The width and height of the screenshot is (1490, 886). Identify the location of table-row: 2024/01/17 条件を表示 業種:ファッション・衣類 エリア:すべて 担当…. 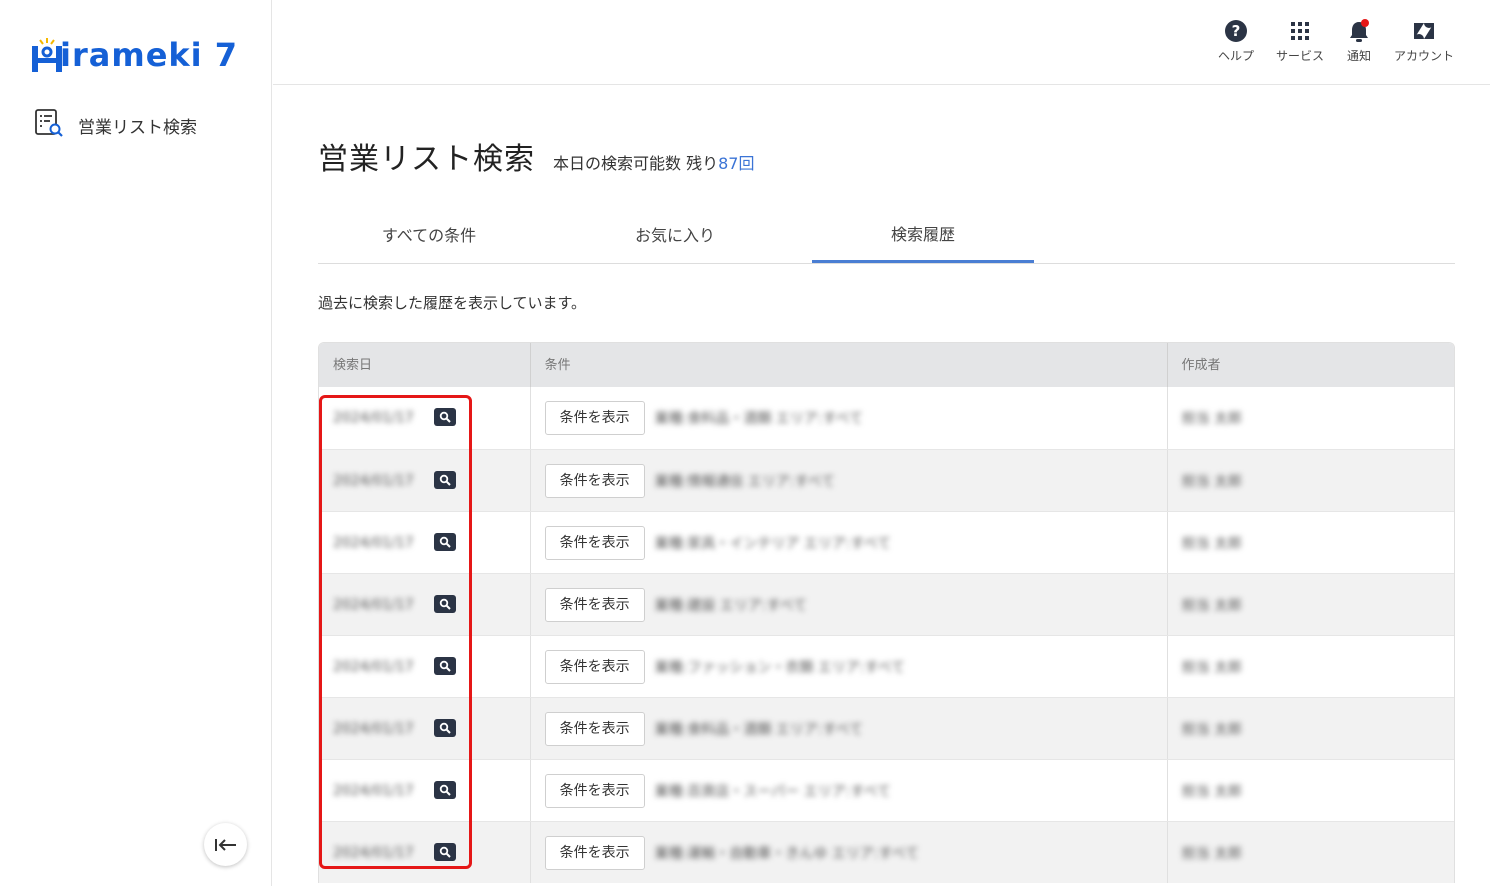
(886, 666).